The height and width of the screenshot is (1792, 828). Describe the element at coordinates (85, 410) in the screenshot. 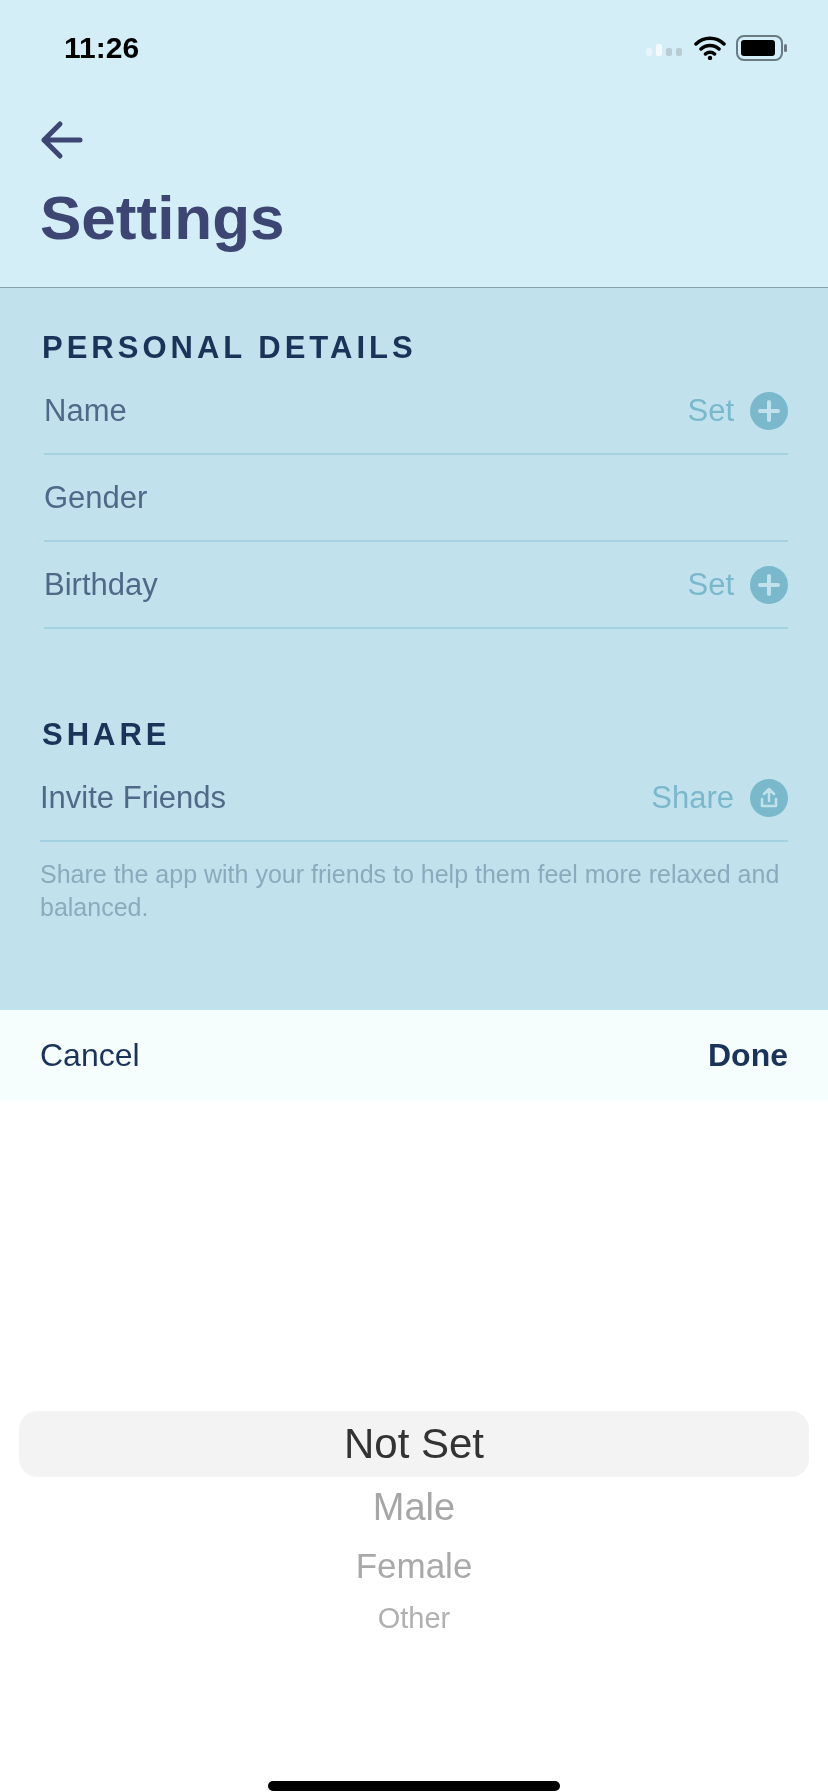

I see `row-label: Name` at that location.